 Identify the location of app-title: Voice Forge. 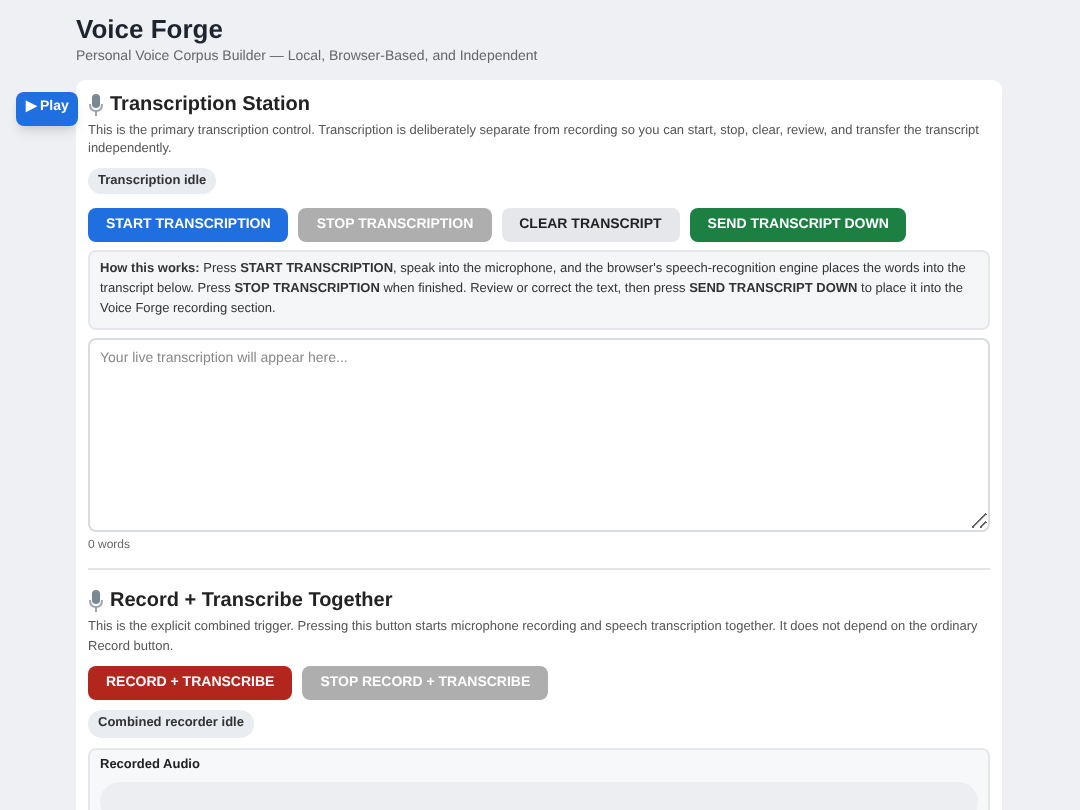
(150, 30).